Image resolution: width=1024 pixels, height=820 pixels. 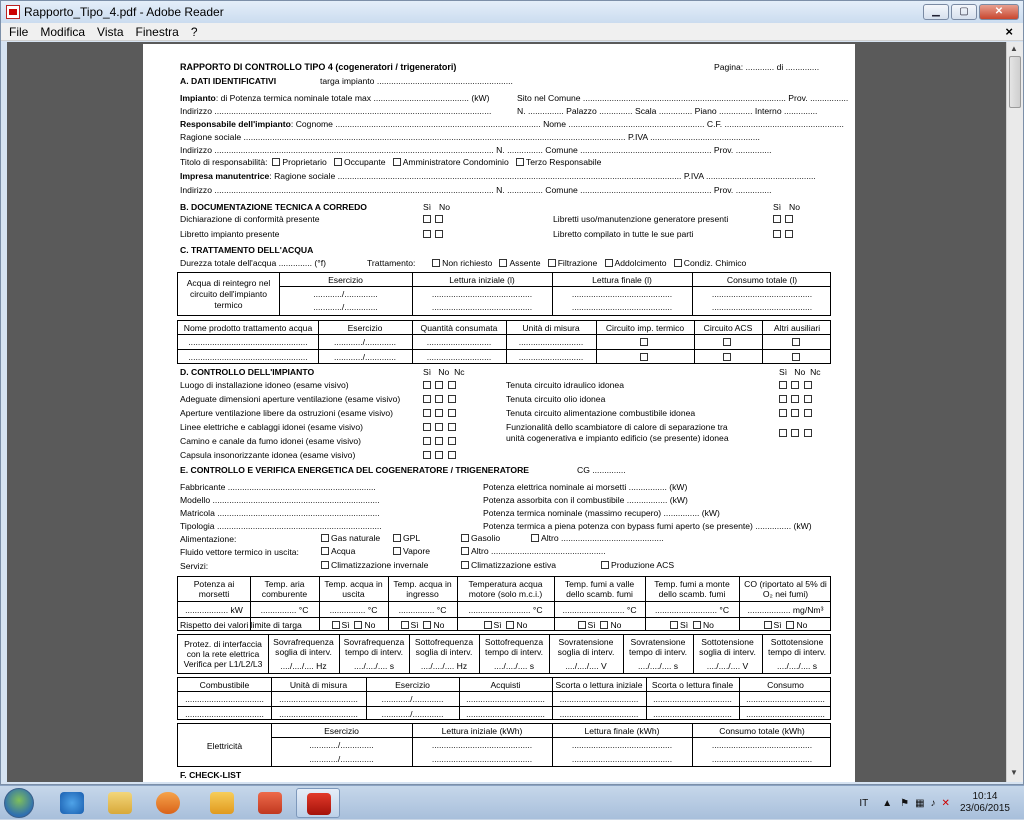 I want to click on table-cell: .................. kW, so click(x=214, y=610).